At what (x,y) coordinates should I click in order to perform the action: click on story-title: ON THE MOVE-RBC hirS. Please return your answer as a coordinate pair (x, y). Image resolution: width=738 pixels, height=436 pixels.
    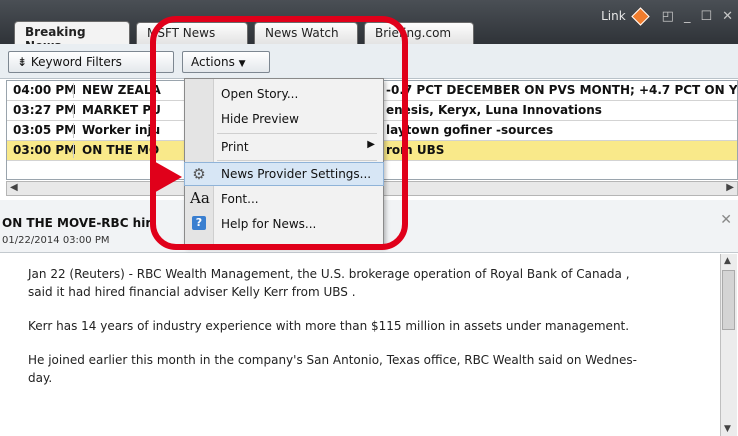
    Looking at the image, I should click on (132, 223).